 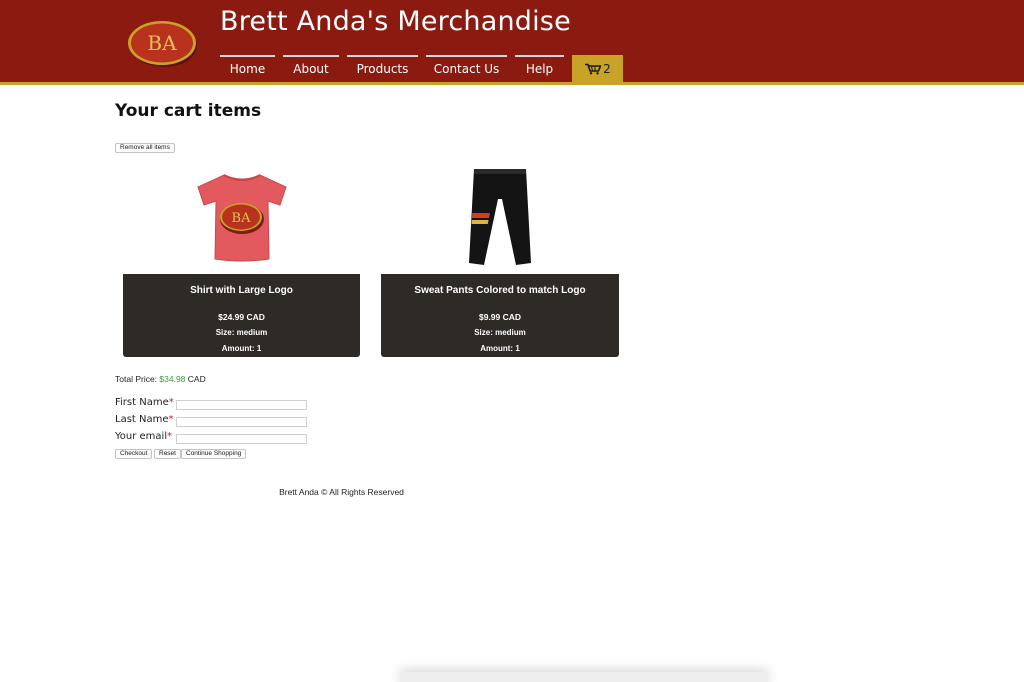 I want to click on ba-logo-icon: BA, so click(x=162, y=44).